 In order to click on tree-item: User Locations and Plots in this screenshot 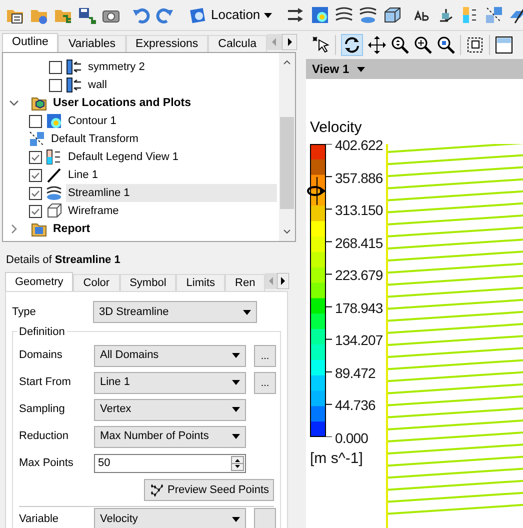, I will do `click(122, 103)`.